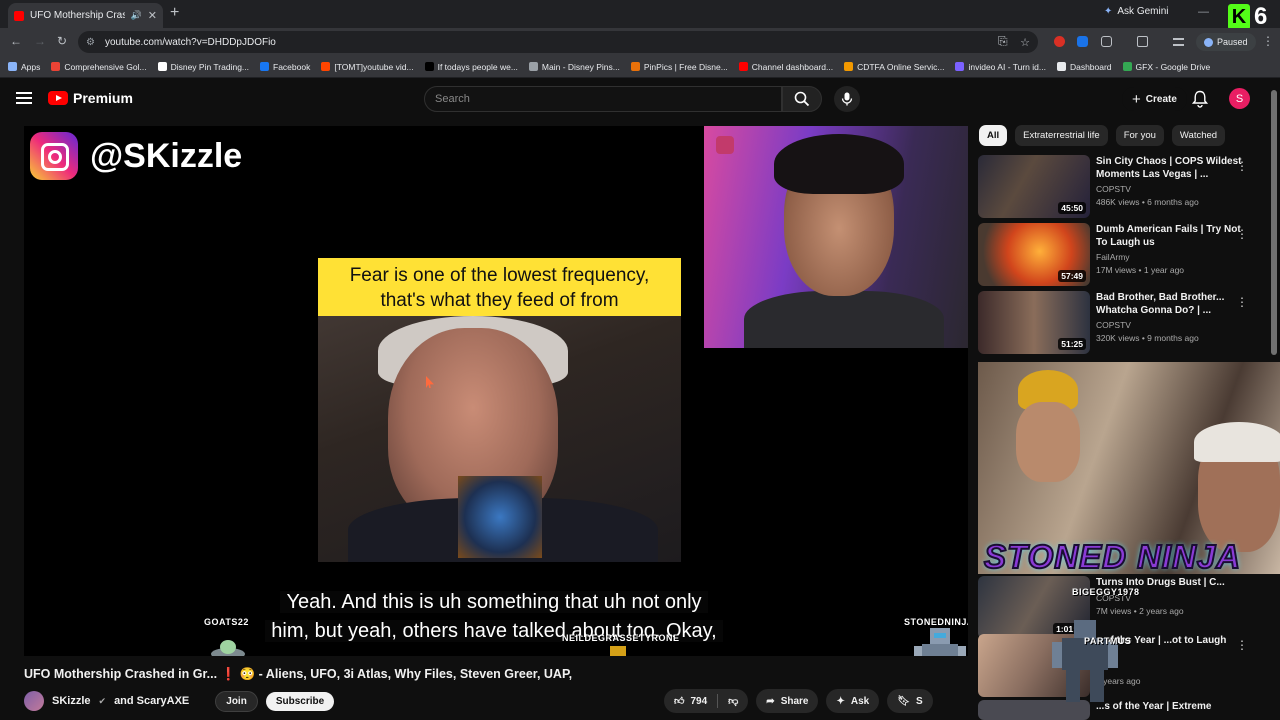  Describe the element at coordinates (1166, 67) in the screenshot. I see `bookmark-item: GFX - Google Drive` at that location.